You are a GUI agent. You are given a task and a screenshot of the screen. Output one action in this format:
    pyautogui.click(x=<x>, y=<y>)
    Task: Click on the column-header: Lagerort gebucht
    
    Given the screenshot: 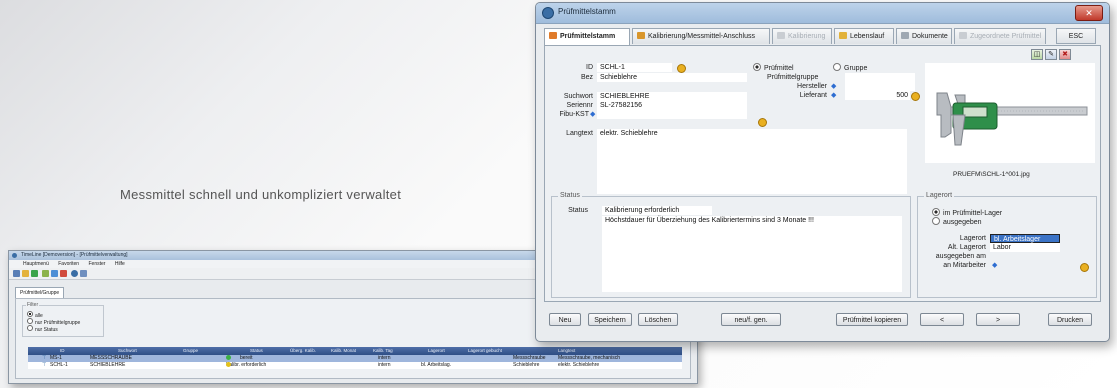 What is the action you would take?
    pyautogui.click(x=485, y=351)
    